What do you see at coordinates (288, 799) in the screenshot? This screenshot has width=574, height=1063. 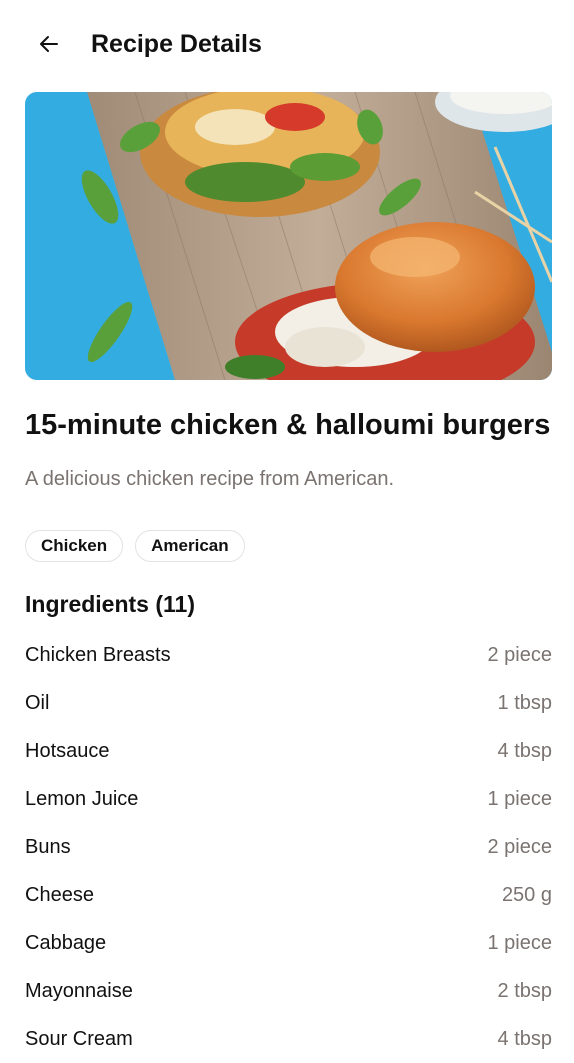 I see `ingredient-row: Lemon Juice 1 piece` at bounding box center [288, 799].